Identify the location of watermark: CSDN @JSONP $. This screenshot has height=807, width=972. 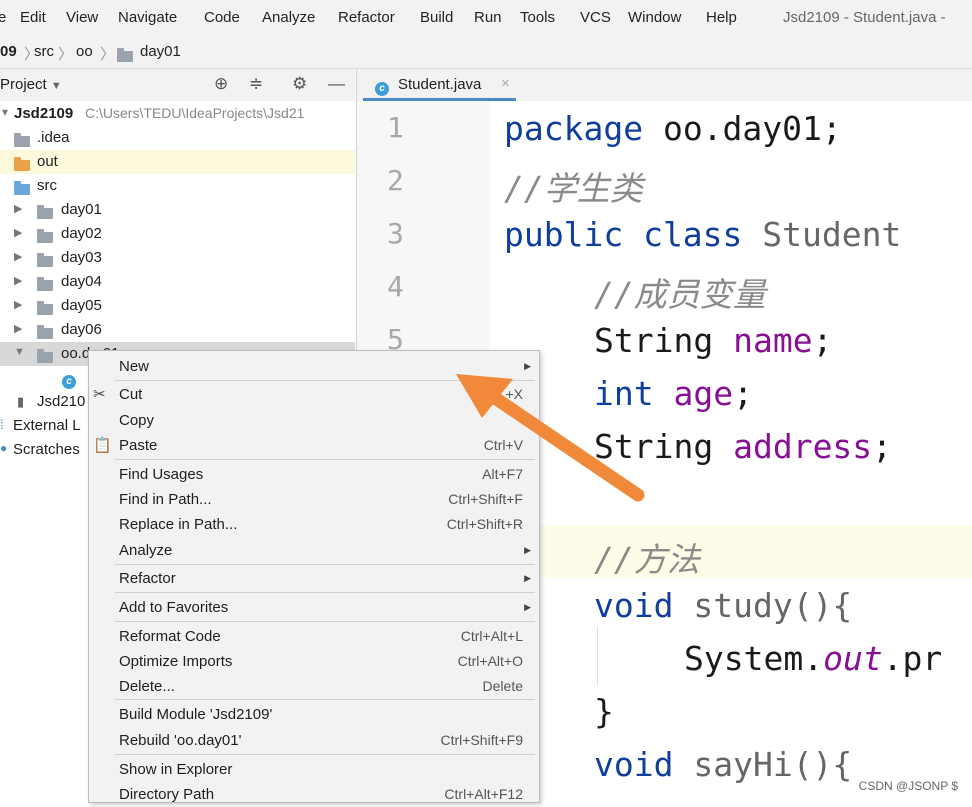
(908, 786).